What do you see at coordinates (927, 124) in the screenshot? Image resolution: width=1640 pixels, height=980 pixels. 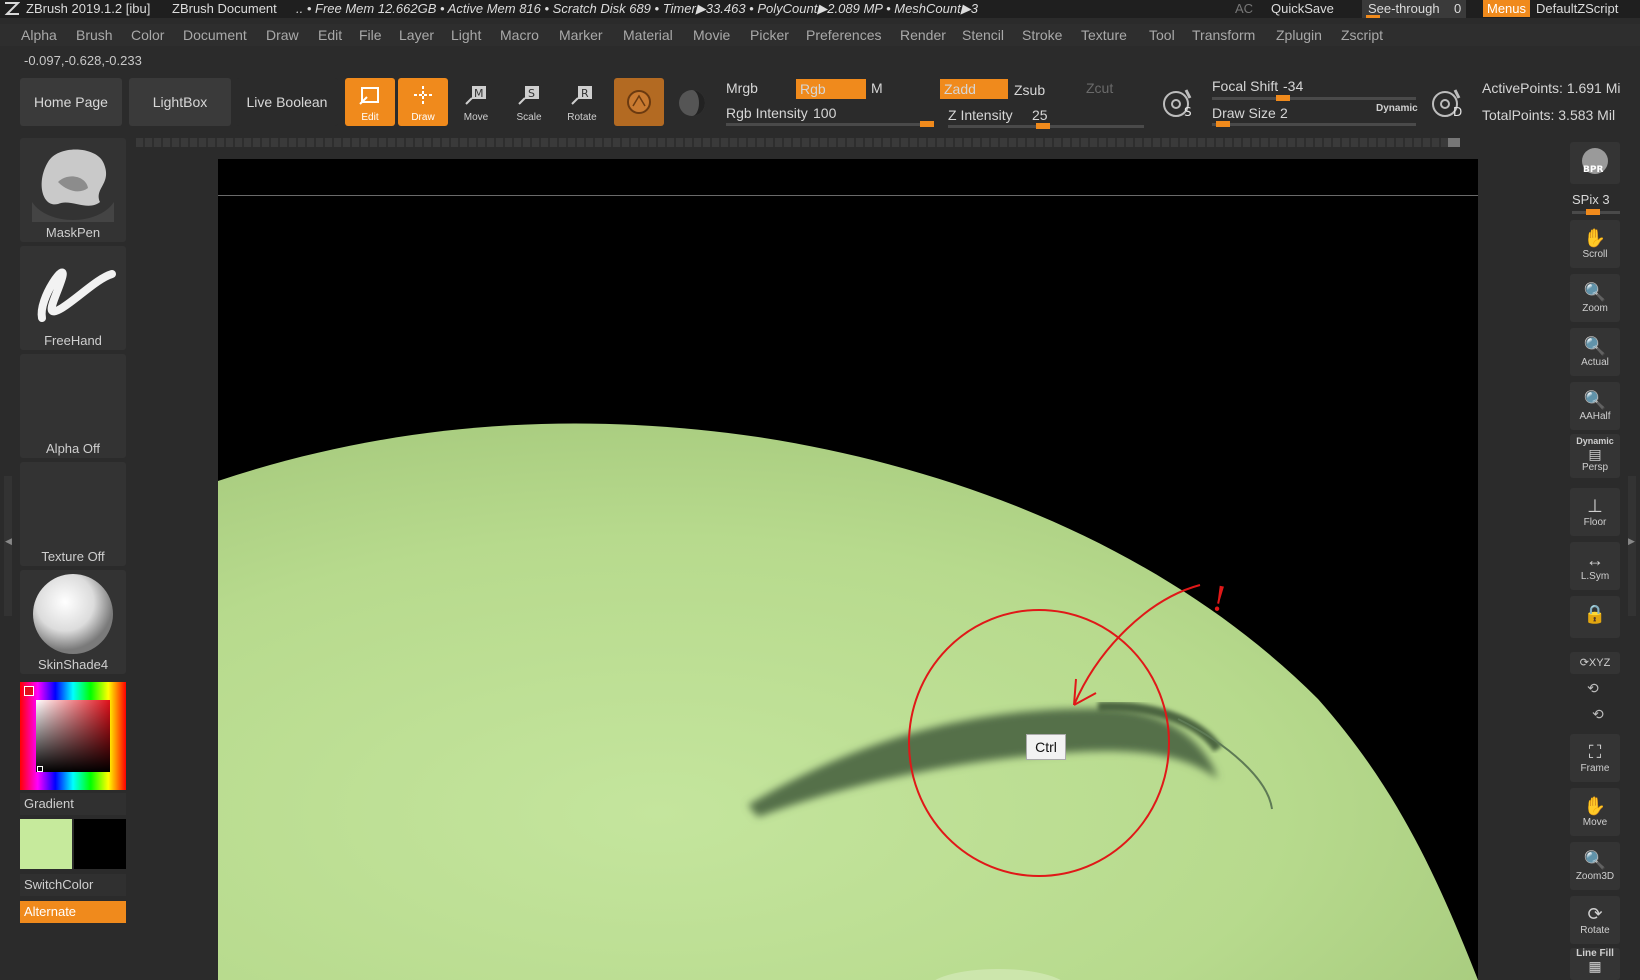 I see `rgb-intensity-handle` at bounding box center [927, 124].